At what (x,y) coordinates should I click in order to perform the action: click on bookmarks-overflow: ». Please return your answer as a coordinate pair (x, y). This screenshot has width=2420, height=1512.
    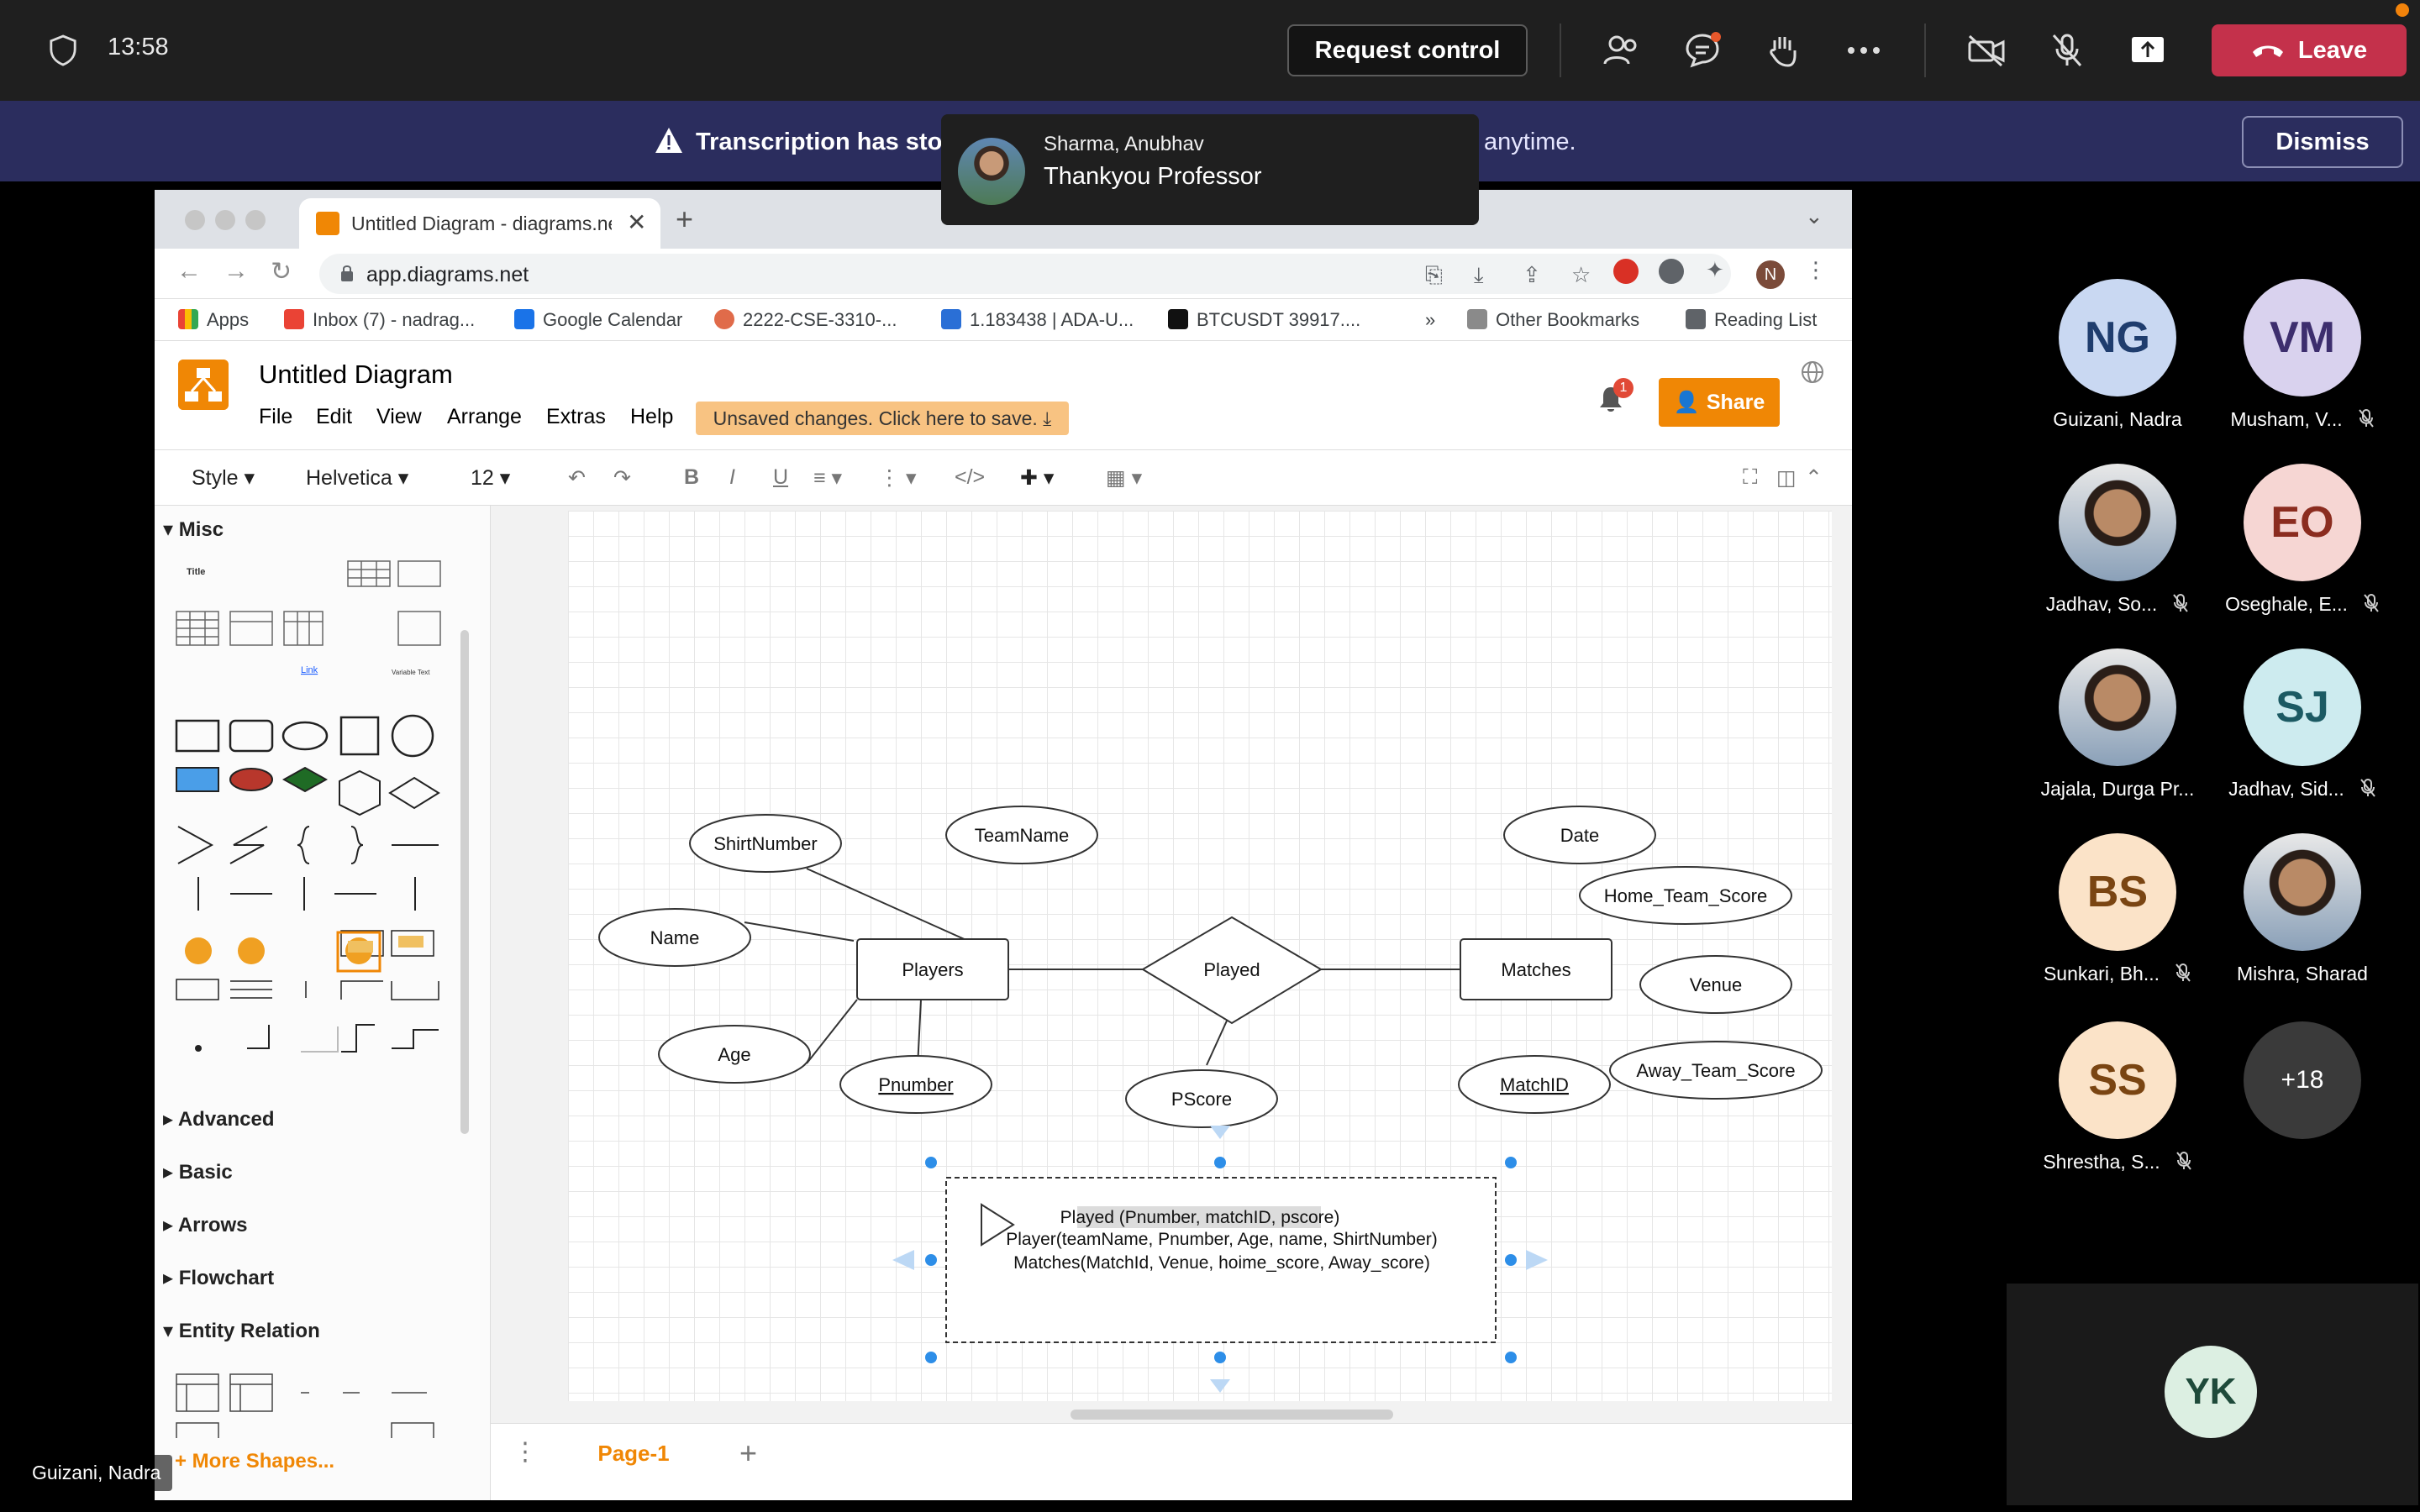
    Looking at the image, I should click on (1430, 320).